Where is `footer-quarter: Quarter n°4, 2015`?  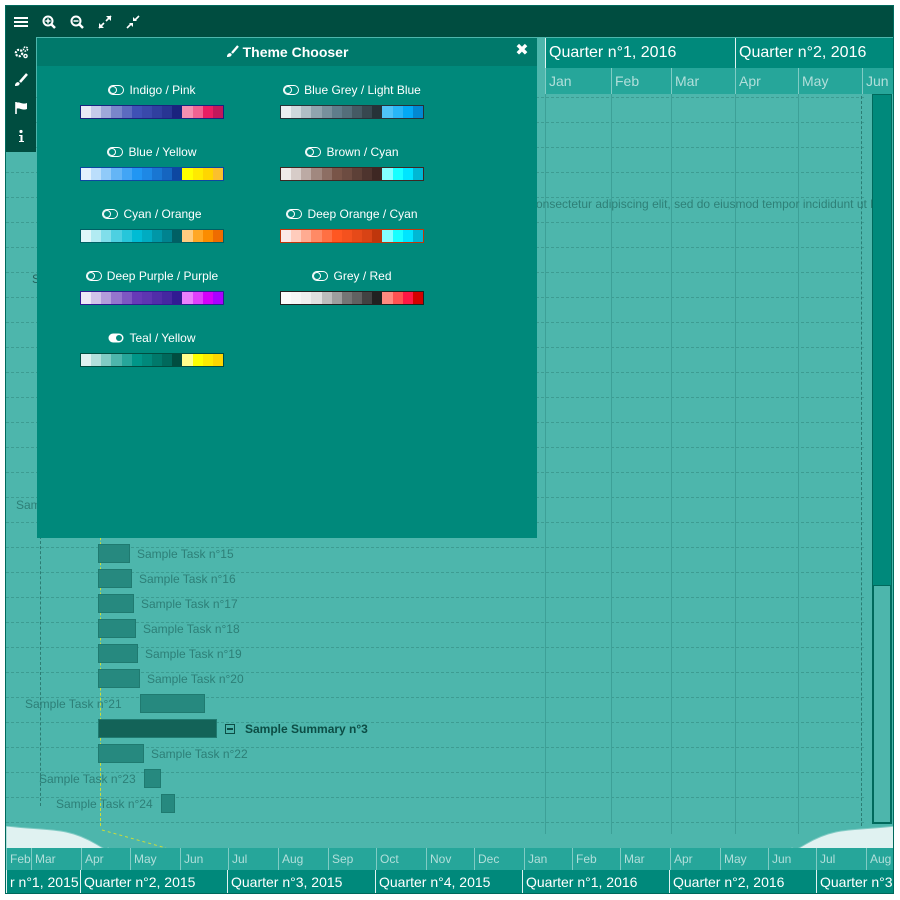 footer-quarter: Quarter n°4, 2015 is located at coordinates (448, 881).